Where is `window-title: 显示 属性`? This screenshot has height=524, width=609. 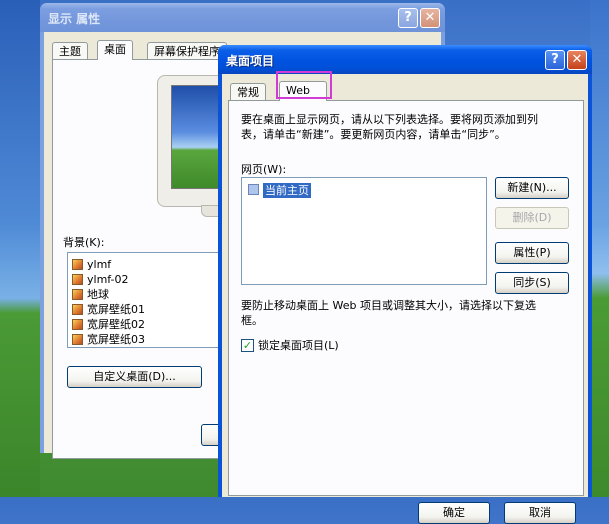
window-title: 显示 属性 is located at coordinates (74, 19).